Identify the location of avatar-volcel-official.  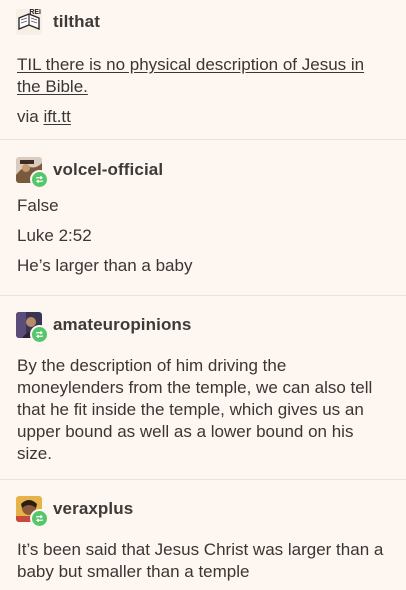
(32, 173).